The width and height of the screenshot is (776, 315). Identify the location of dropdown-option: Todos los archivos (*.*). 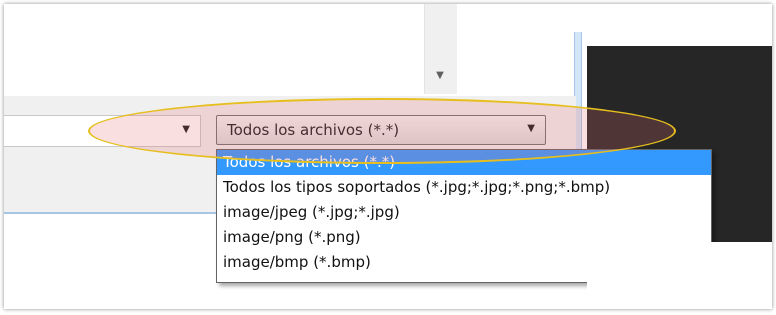
(464, 162).